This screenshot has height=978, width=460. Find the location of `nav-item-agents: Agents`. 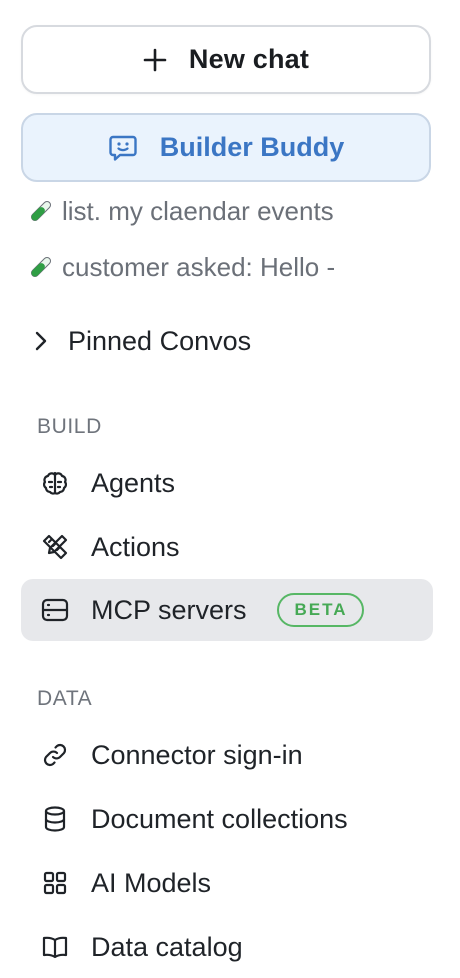

nav-item-agents: Agents is located at coordinates (227, 483).